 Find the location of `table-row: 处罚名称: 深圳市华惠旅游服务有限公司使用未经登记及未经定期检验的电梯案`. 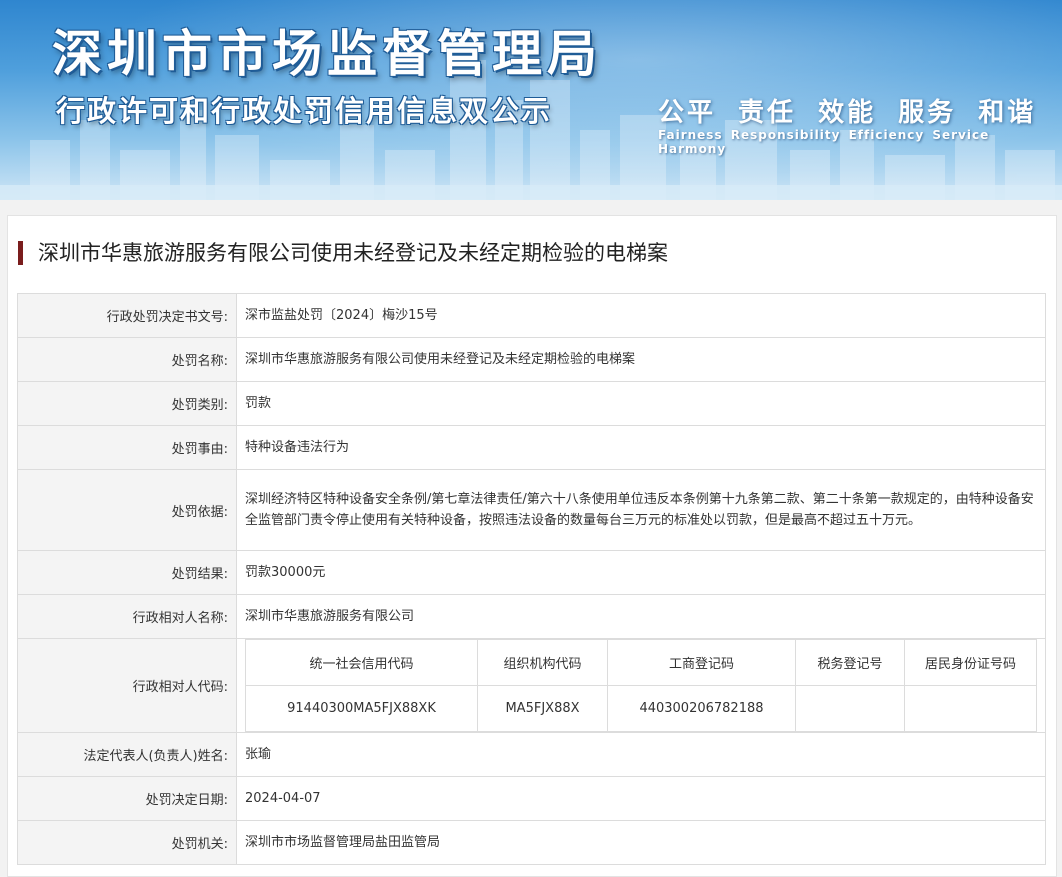

table-row: 处罚名称: 深圳市华惠旅游服务有限公司使用未经登记及未经定期检验的电梯案 is located at coordinates (531, 359).